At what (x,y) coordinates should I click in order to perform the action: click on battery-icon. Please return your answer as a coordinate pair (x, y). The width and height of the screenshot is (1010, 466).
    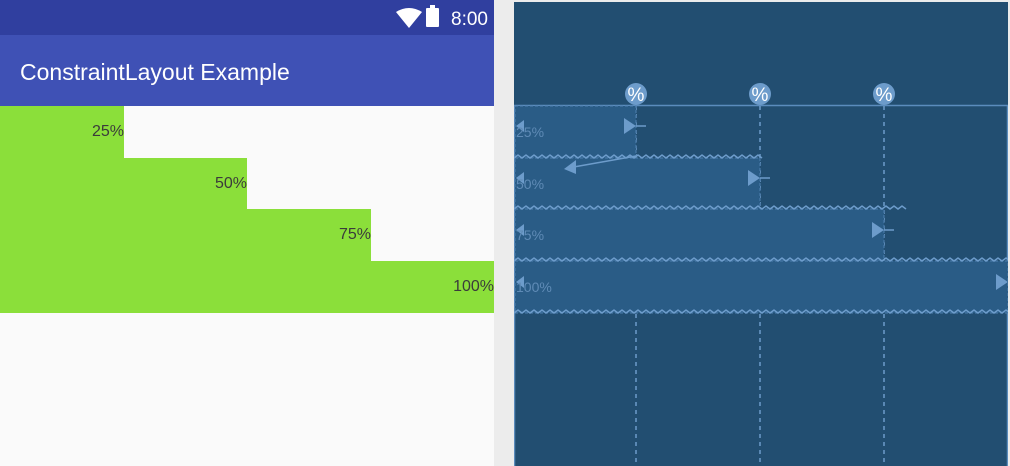
    Looking at the image, I should click on (432, 16).